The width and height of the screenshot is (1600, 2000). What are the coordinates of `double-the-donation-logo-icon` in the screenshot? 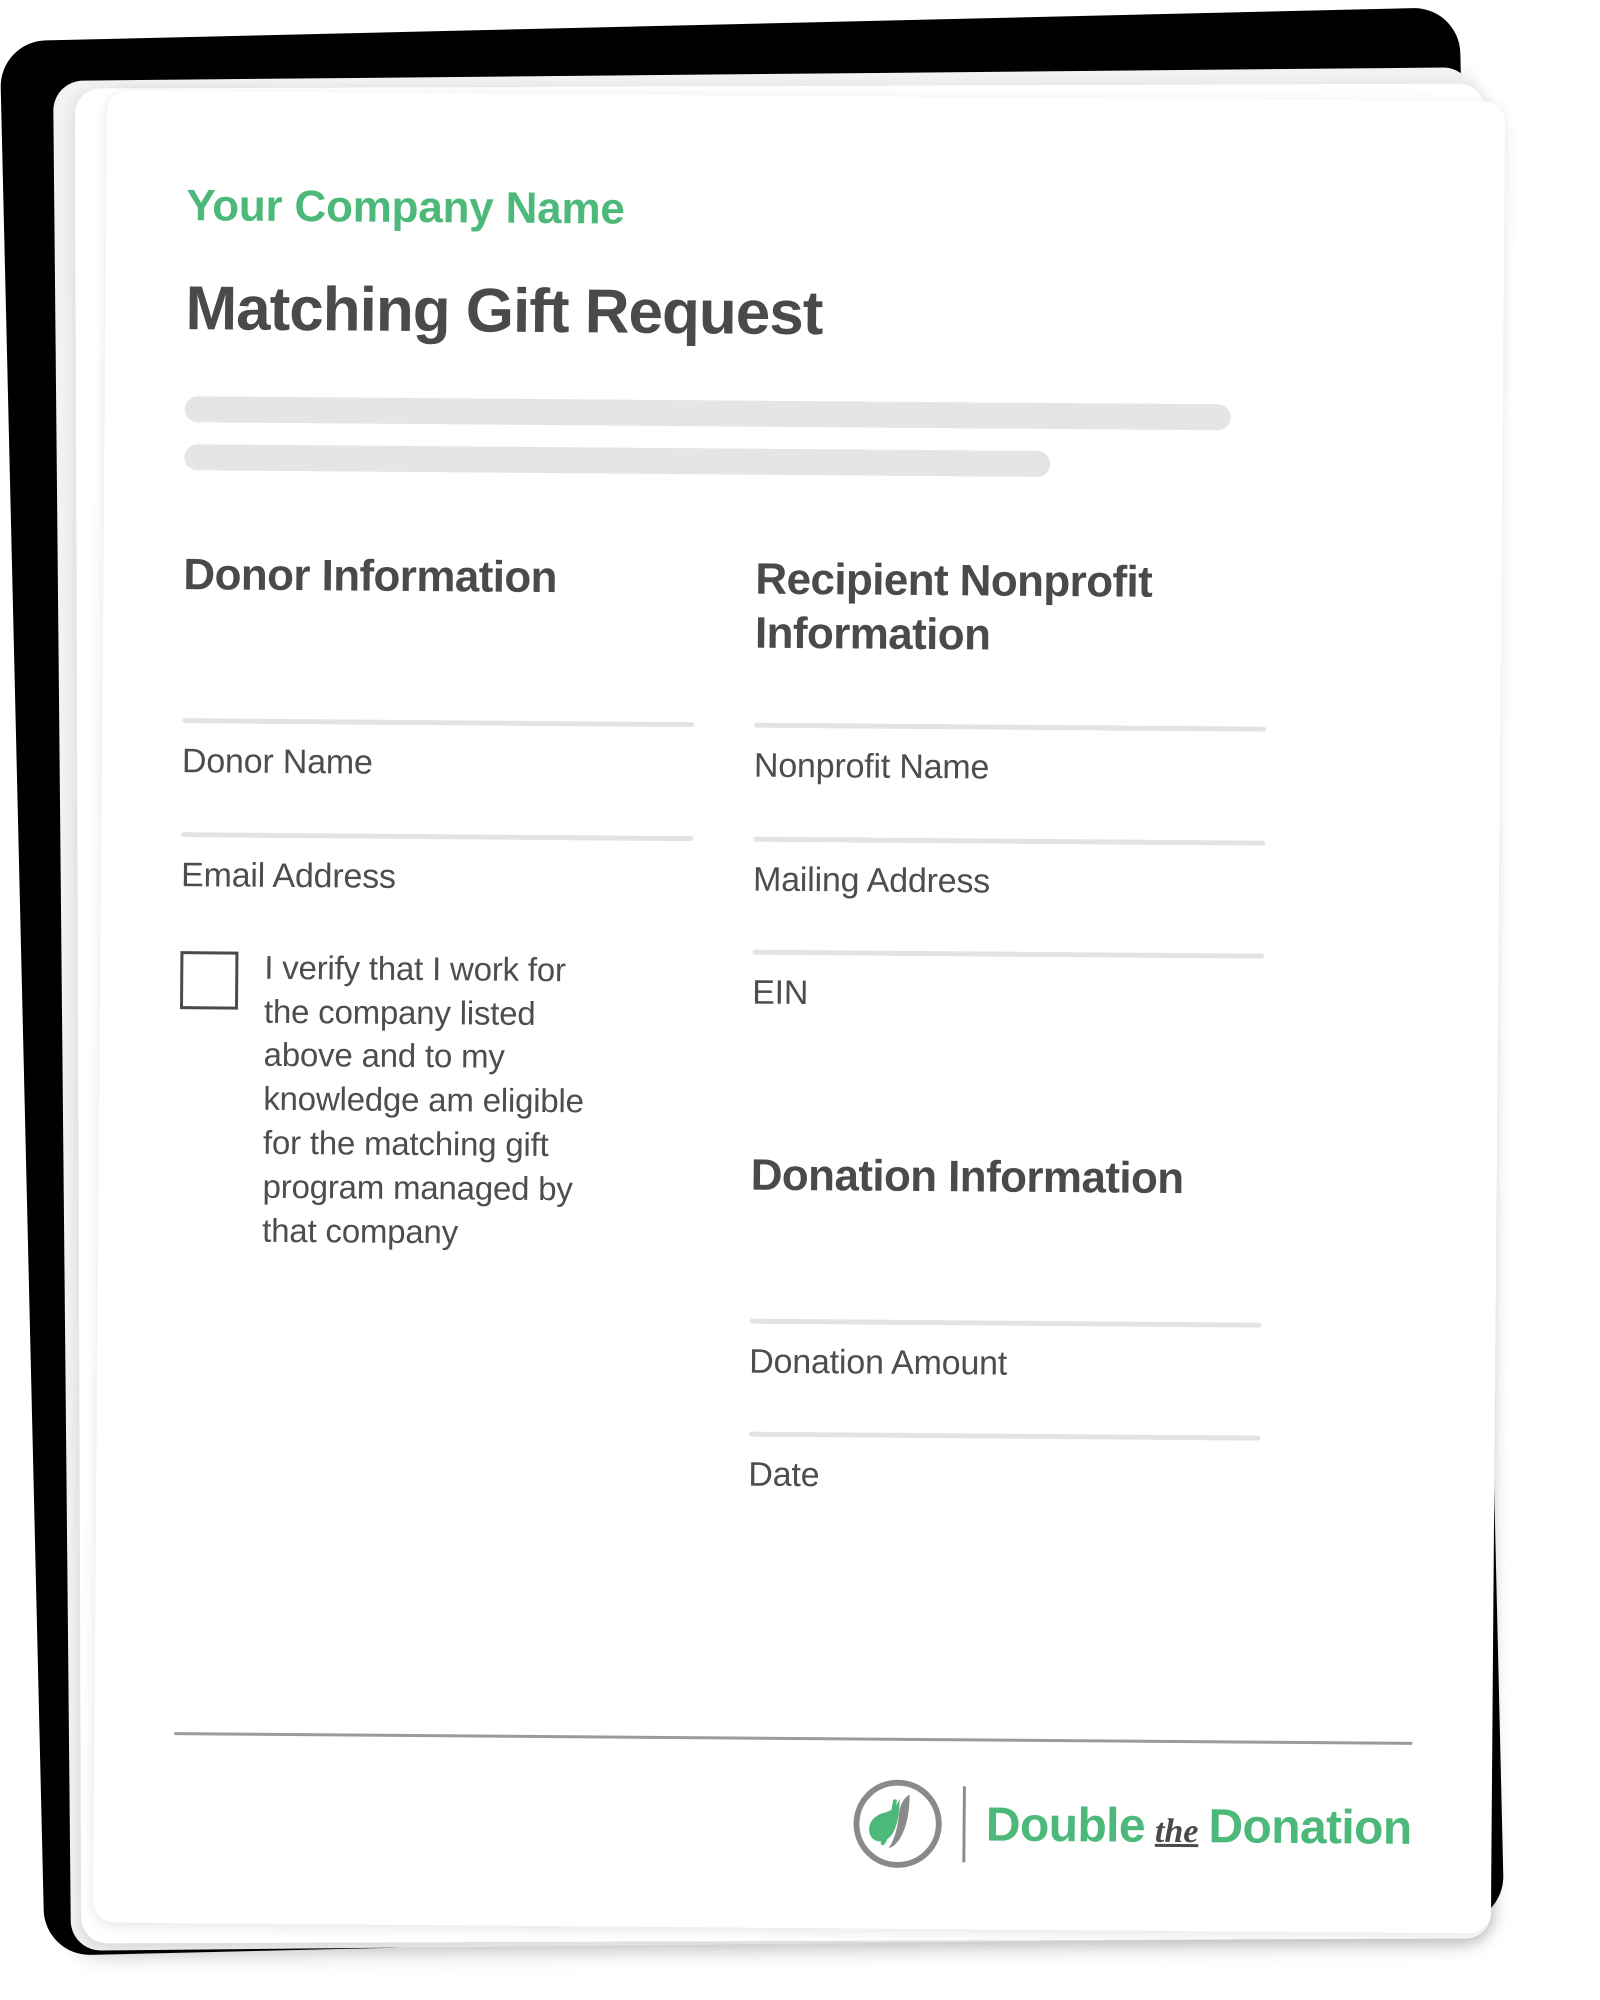 It's located at (898, 1823).